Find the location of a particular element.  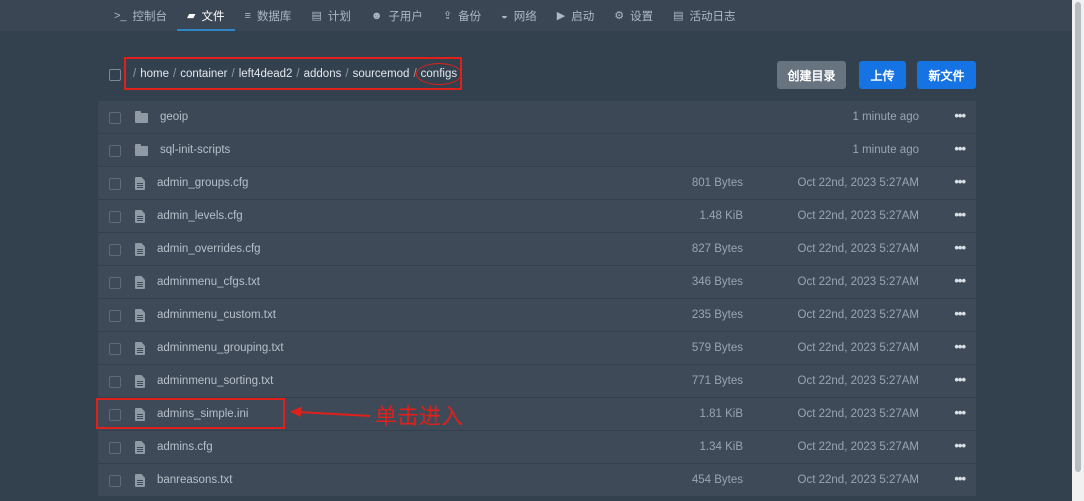

nav-tab-label: 文件 is located at coordinates (213, 16).